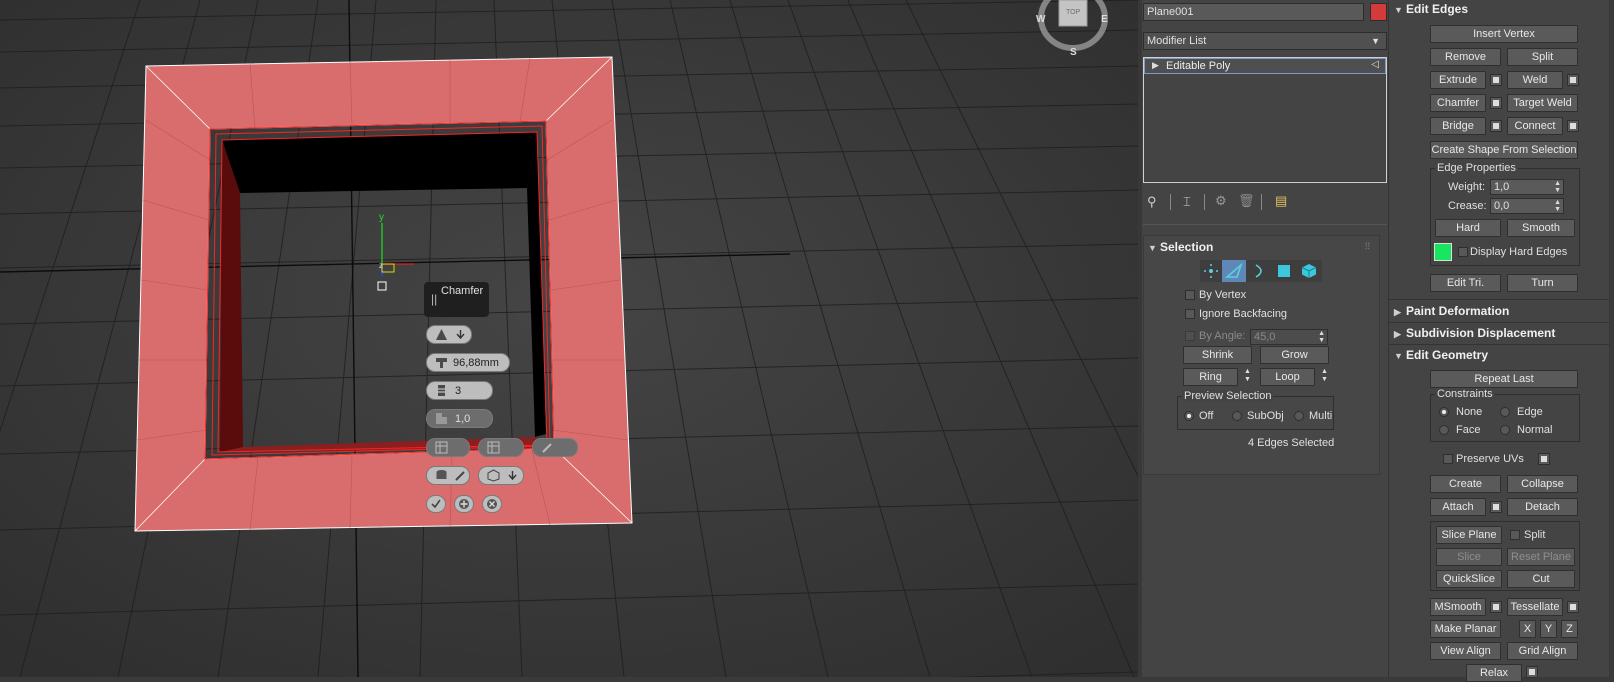  I want to click on planar-y-button: Y, so click(1548, 629).